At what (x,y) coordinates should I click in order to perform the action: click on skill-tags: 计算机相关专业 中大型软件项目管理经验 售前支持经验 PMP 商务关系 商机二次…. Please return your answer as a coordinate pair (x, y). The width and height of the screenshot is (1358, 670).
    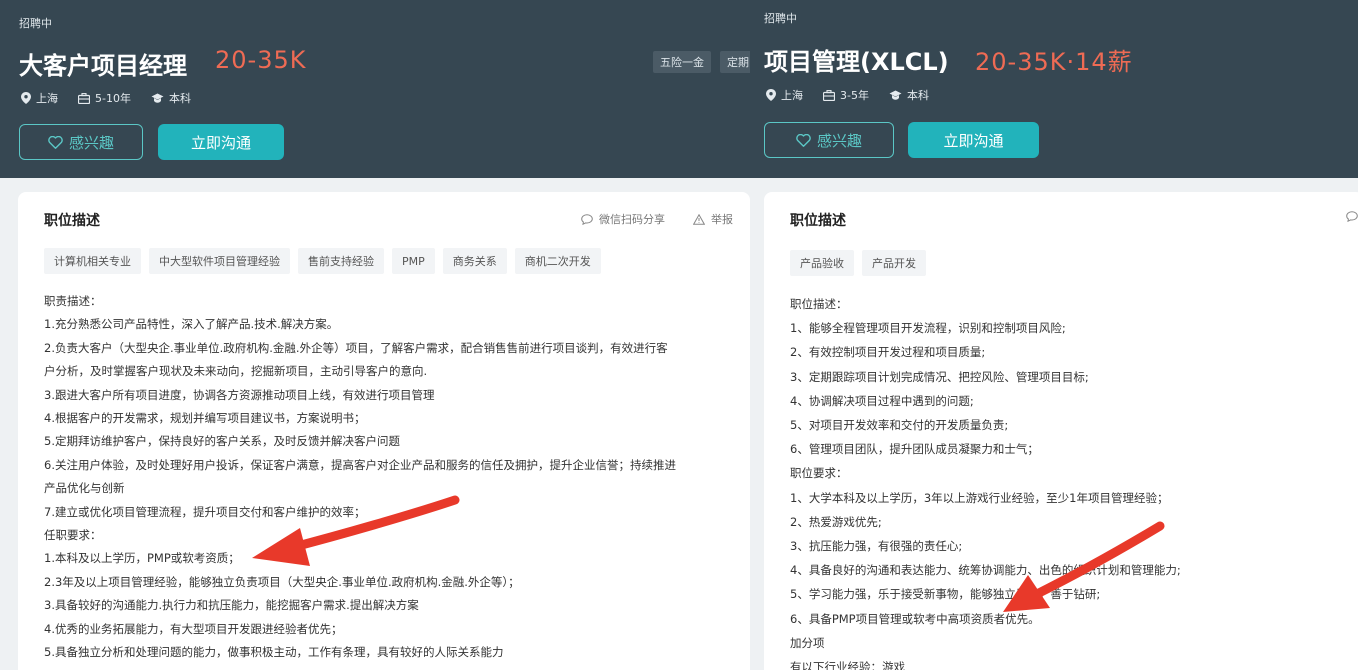
    Looking at the image, I should click on (326, 261).